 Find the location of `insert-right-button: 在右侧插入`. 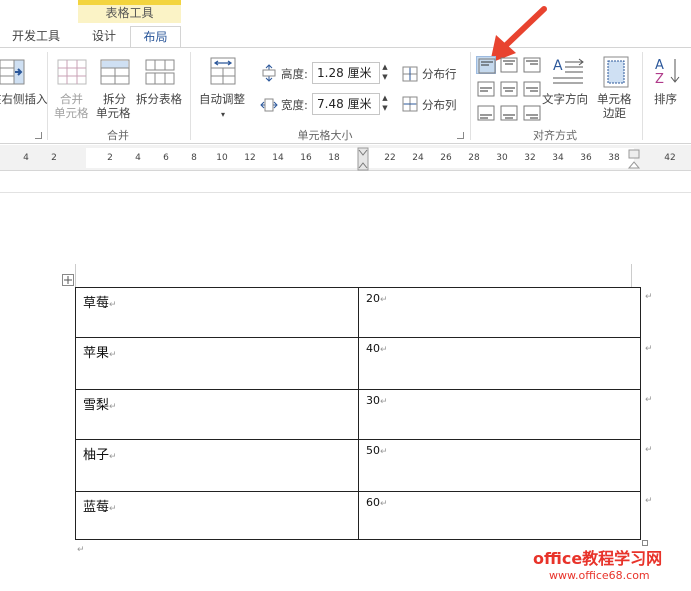

insert-right-button: 在右侧插入 is located at coordinates (24, 99).